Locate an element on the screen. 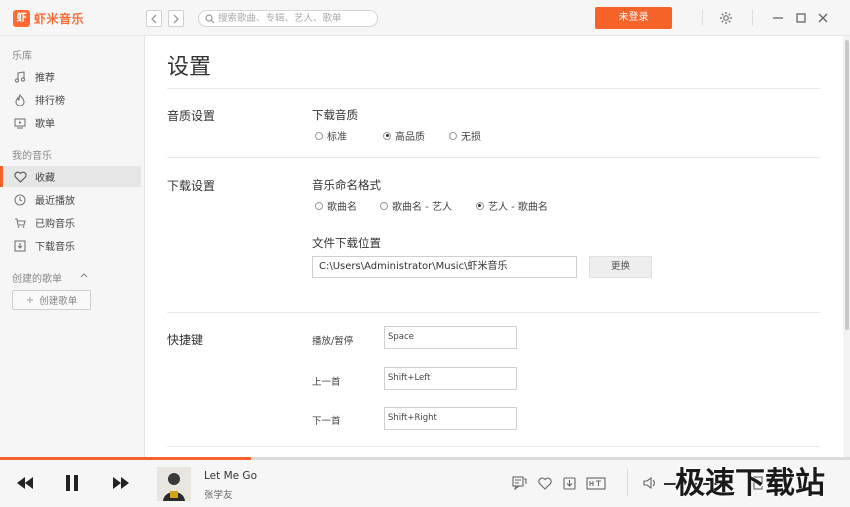 This screenshot has height=507, width=850. plus-icon: + is located at coordinates (30, 300).